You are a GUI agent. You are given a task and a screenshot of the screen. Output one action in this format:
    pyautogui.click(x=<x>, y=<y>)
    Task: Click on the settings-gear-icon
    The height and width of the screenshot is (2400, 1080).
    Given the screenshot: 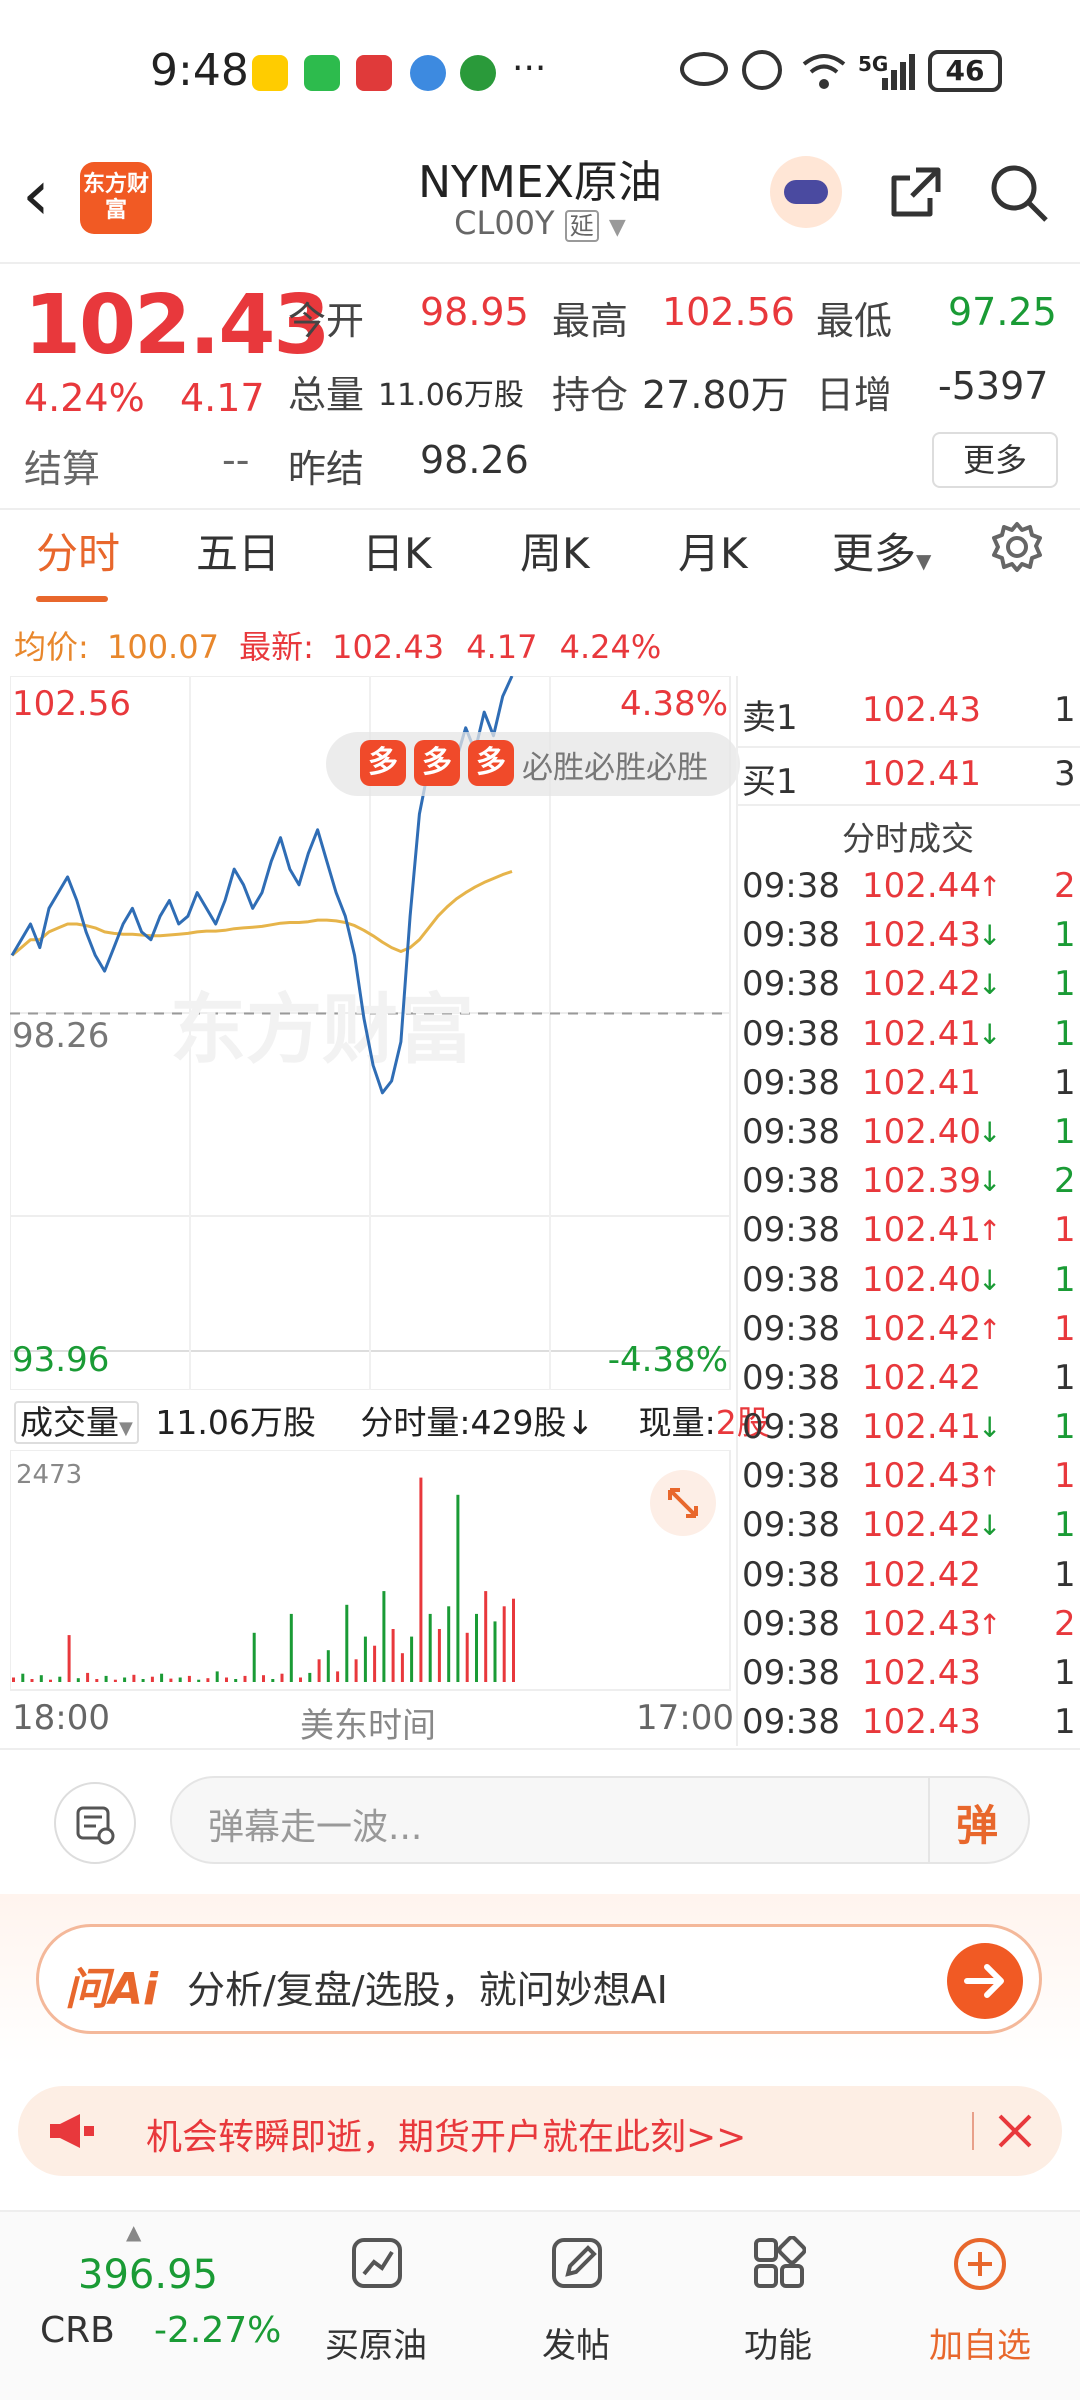 What is the action you would take?
    pyautogui.click(x=1017, y=547)
    